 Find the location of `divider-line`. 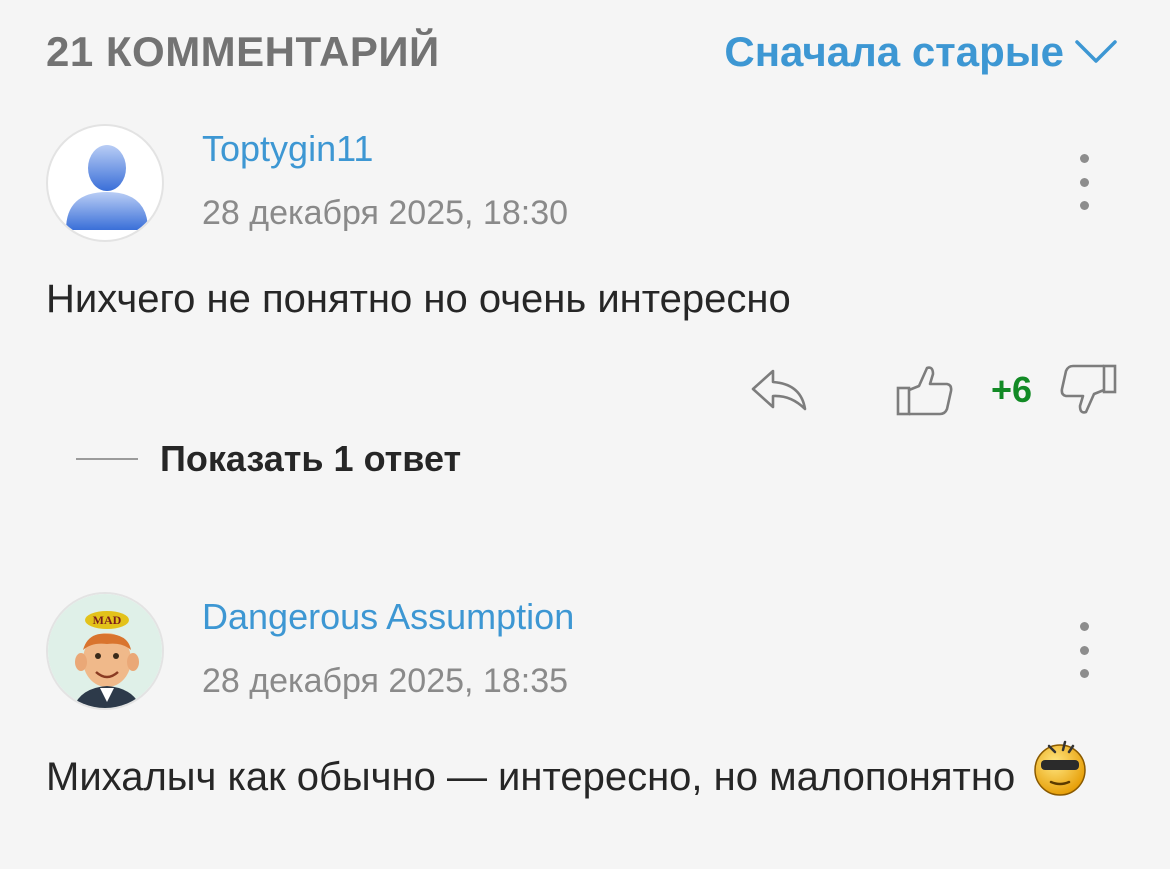

divider-line is located at coordinates (107, 459).